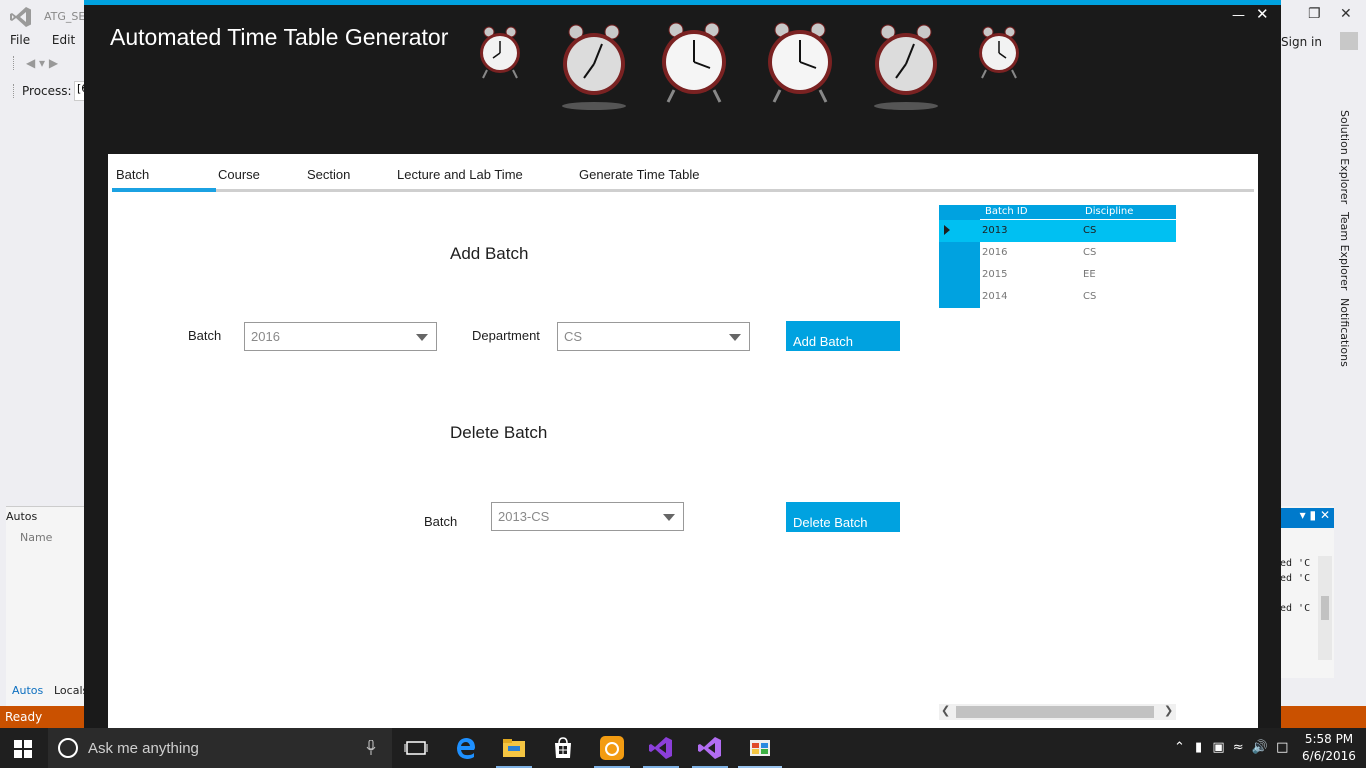 The image size is (1366, 768). What do you see at coordinates (1295, 586) in the screenshot?
I see `output-text: ed 'C ed 'C ed 'C` at bounding box center [1295, 586].